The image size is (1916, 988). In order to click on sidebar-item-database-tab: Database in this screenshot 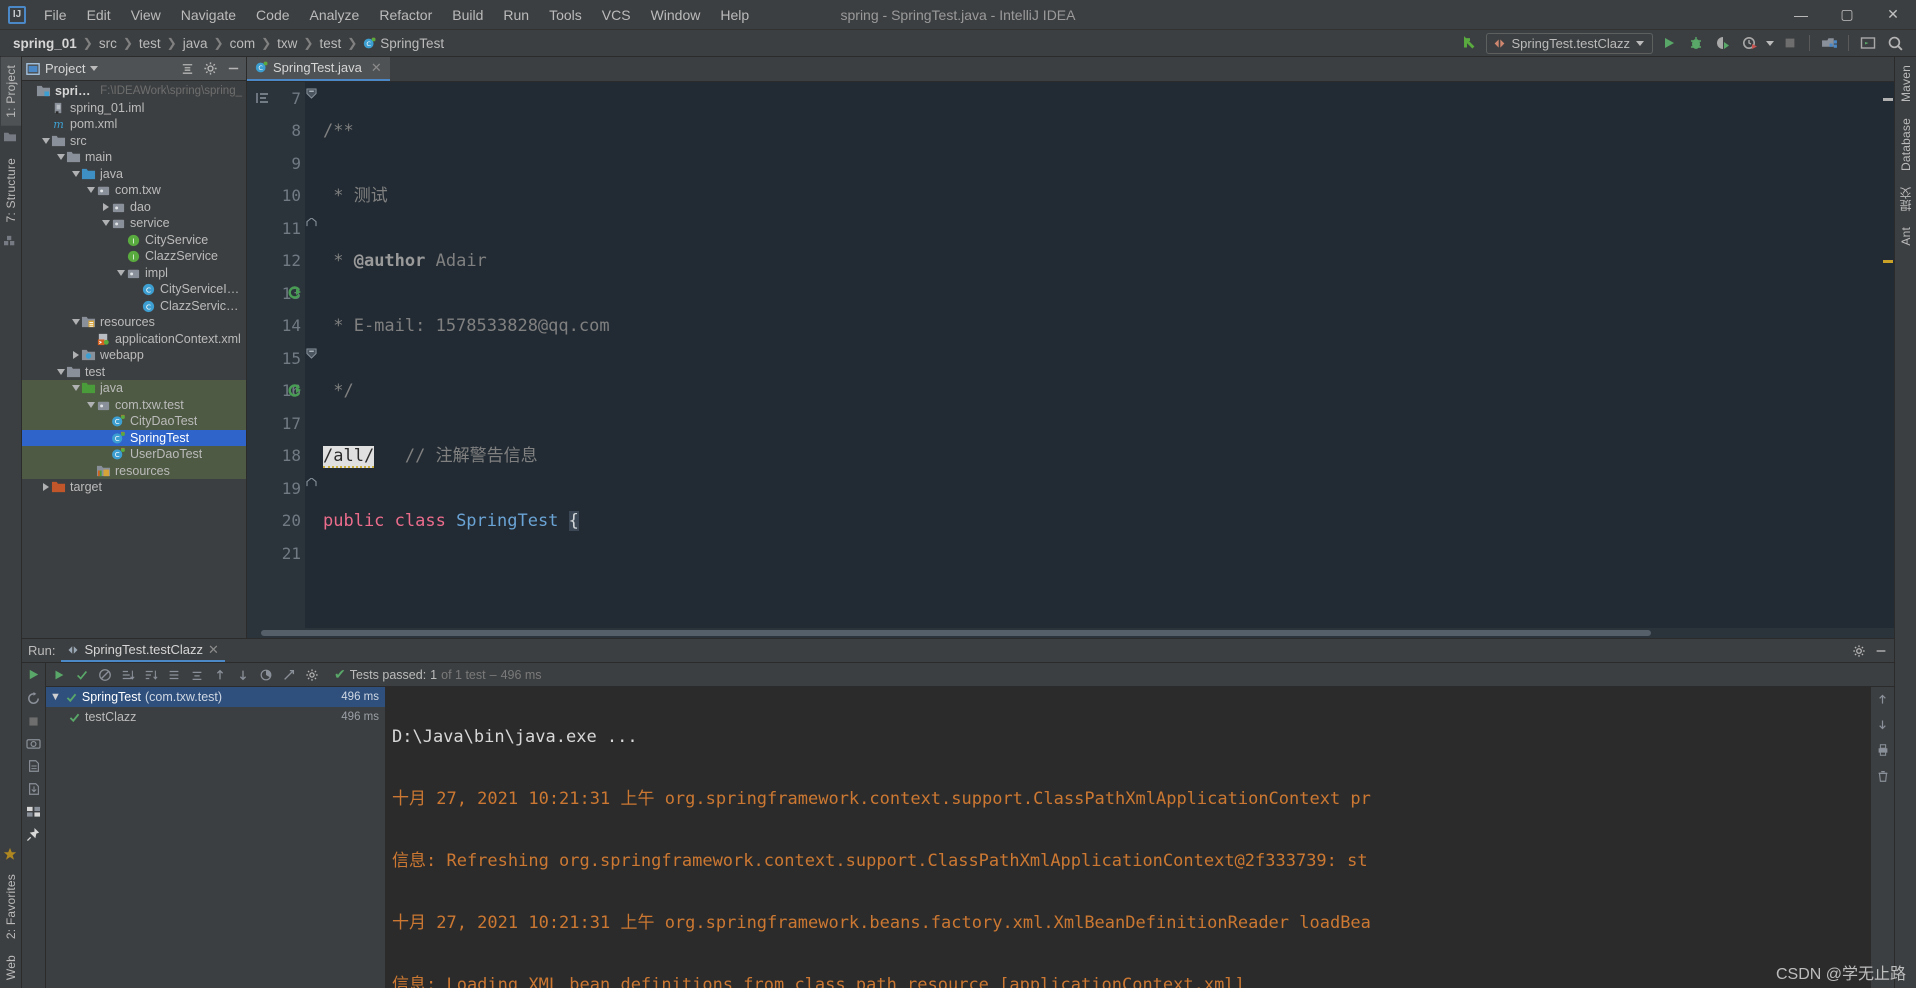, I will do `click(1906, 144)`.